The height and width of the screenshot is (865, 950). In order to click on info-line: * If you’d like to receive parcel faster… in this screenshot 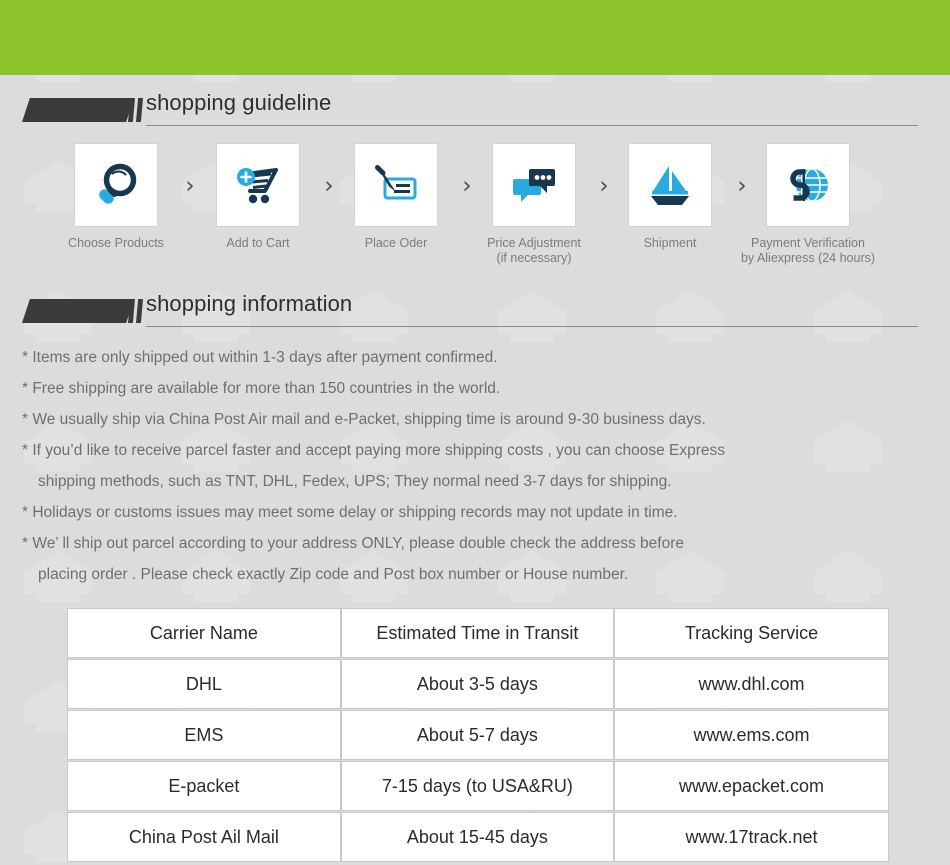, I will do `click(374, 450)`.